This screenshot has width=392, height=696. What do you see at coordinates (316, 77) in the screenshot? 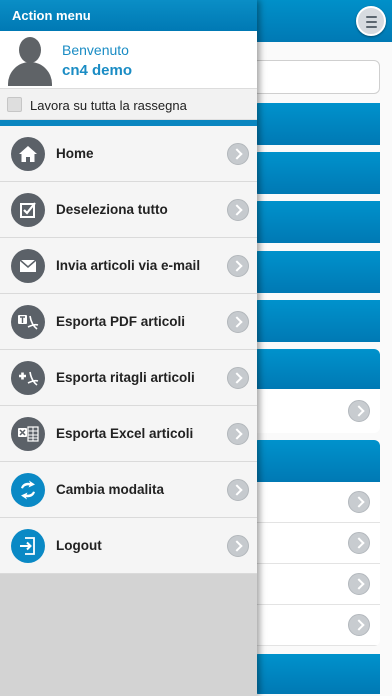
I see `search-input` at bounding box center [316, 77].